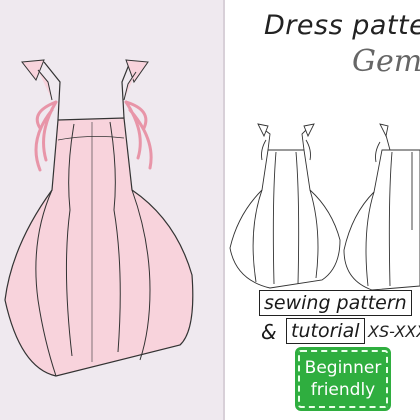 The image size is (420, 420). Describe the element at coordinates (343, 379) in the screenshot. I see `beginner-friendly-badge: Beginner friendly` at that location.